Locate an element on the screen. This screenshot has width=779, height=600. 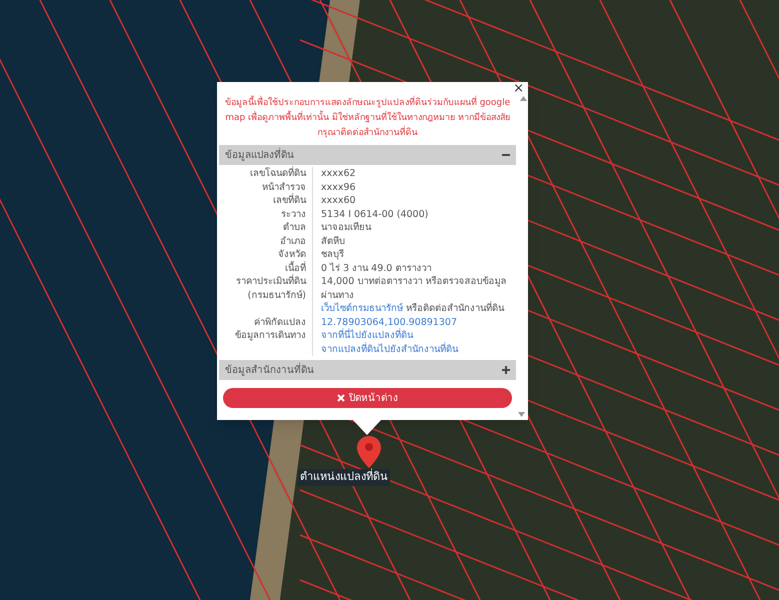
field-label: ตำบล is located at coordinates (294, 227).